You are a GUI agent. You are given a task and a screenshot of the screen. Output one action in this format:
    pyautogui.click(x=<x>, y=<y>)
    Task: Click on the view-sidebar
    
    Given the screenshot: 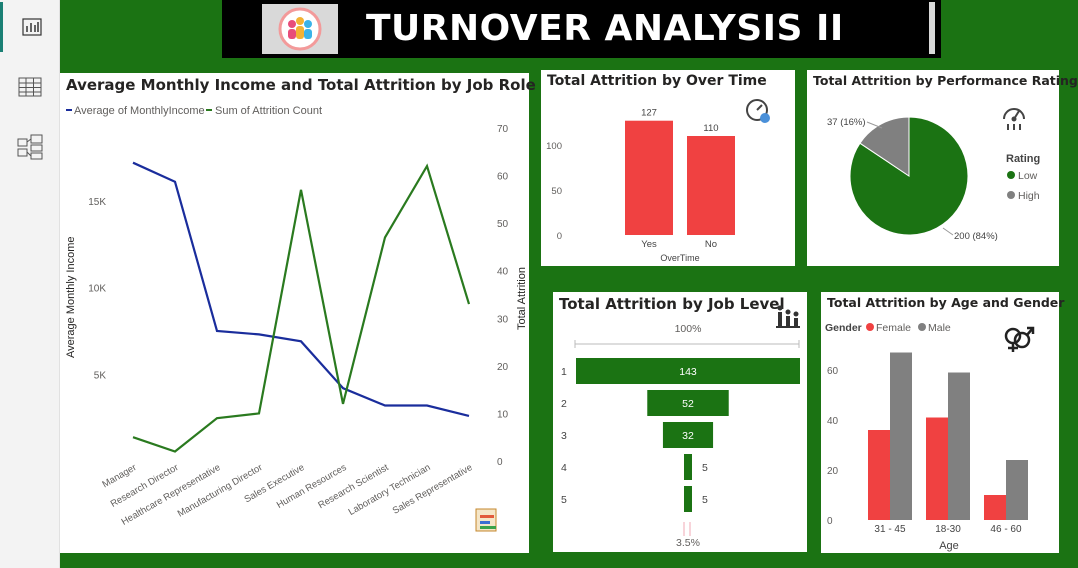 What is the action you would take?
    pyautogui.click(x=30, y=284)
    